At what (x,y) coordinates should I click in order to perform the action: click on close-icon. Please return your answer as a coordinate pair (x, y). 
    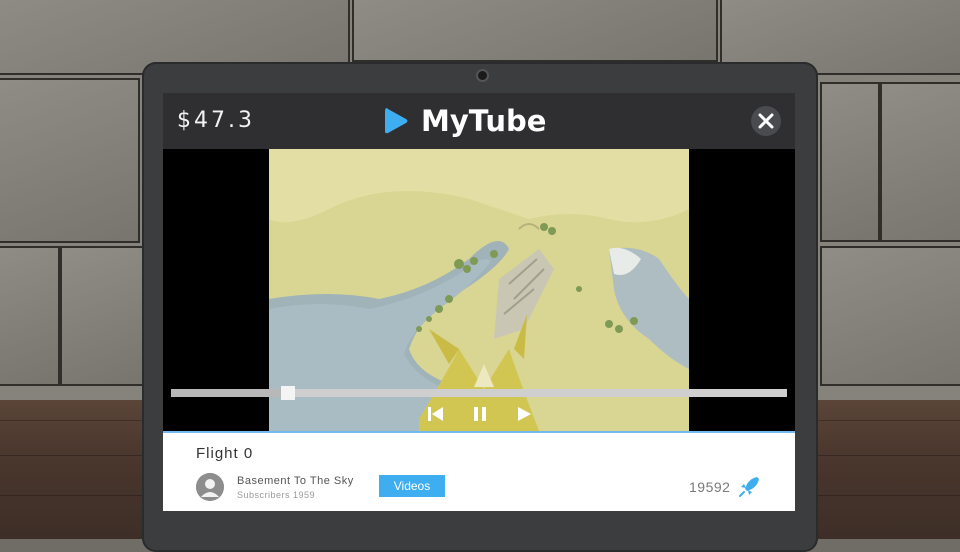
    Looking at the image, I should click on (766, 121).